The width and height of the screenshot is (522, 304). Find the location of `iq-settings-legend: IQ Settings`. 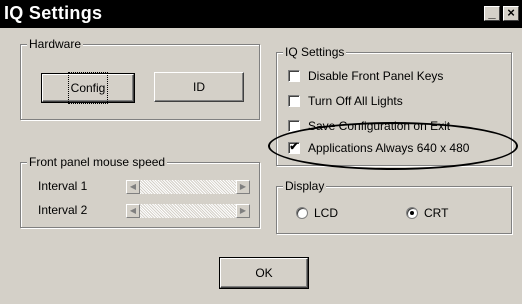

iq-settings-legend: IQ Settings is located at coordinates (315, 52).